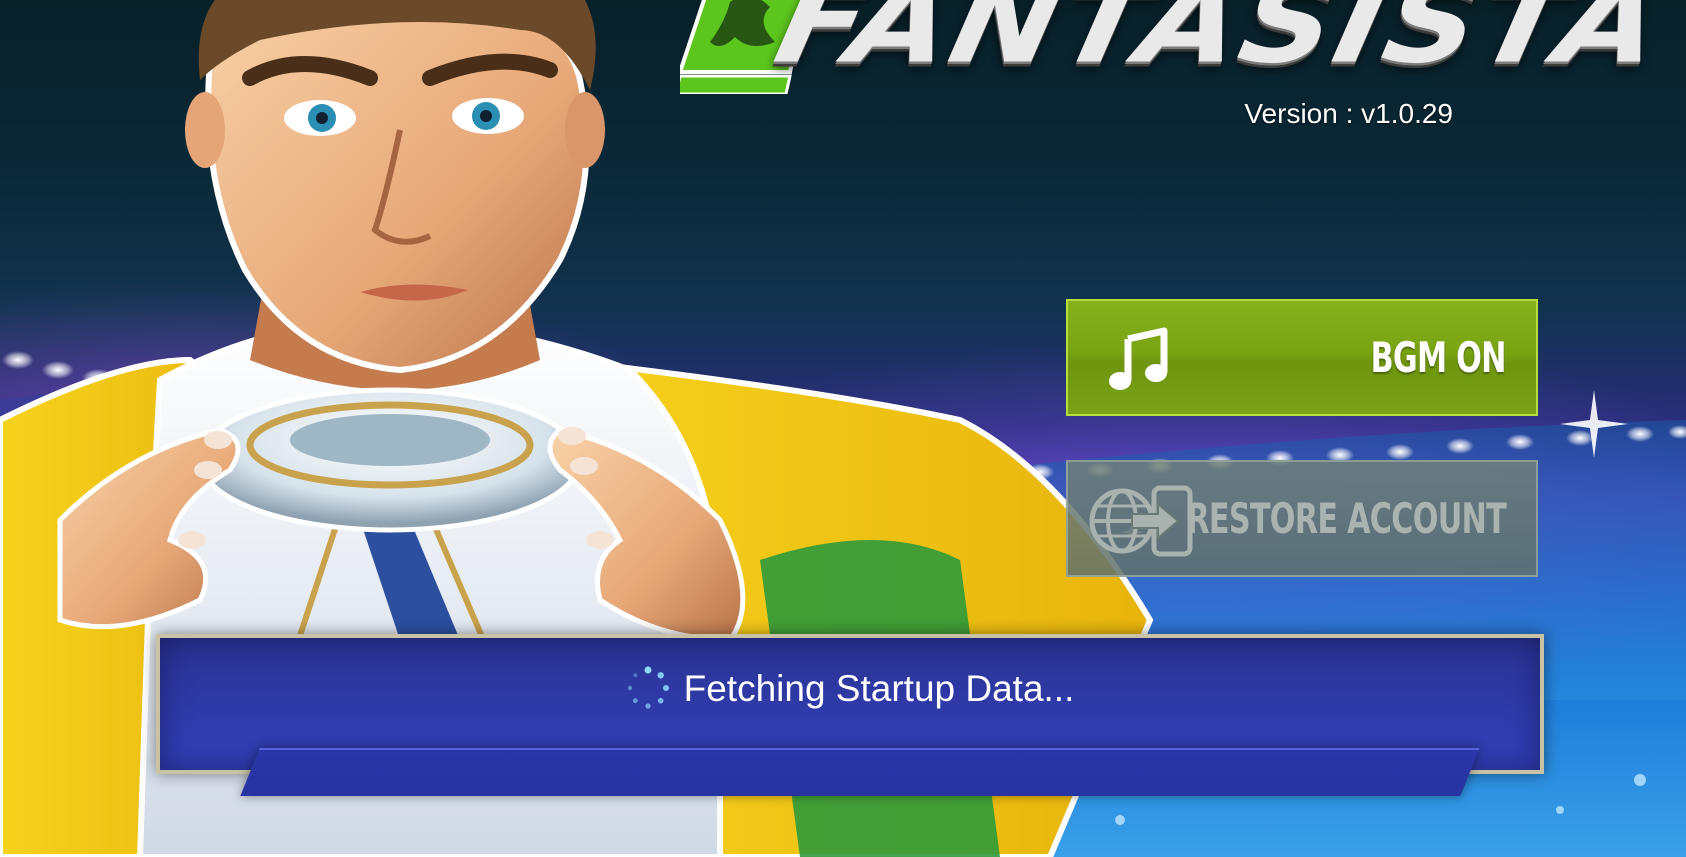  What do you see at coordinates (1348, 113) in the screenshot?
I see `version-label: Version : v1.0.29` at bounding box center [1348, 113].